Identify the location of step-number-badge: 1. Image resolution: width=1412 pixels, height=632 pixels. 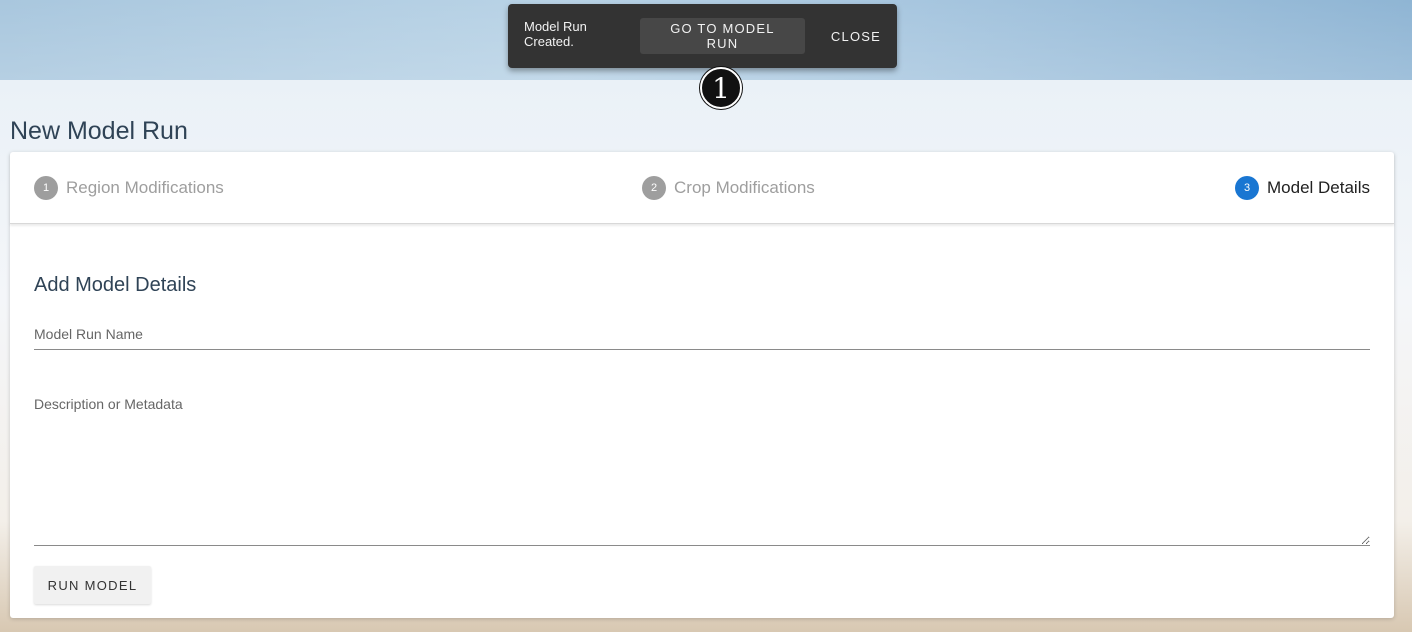
(46, 188).